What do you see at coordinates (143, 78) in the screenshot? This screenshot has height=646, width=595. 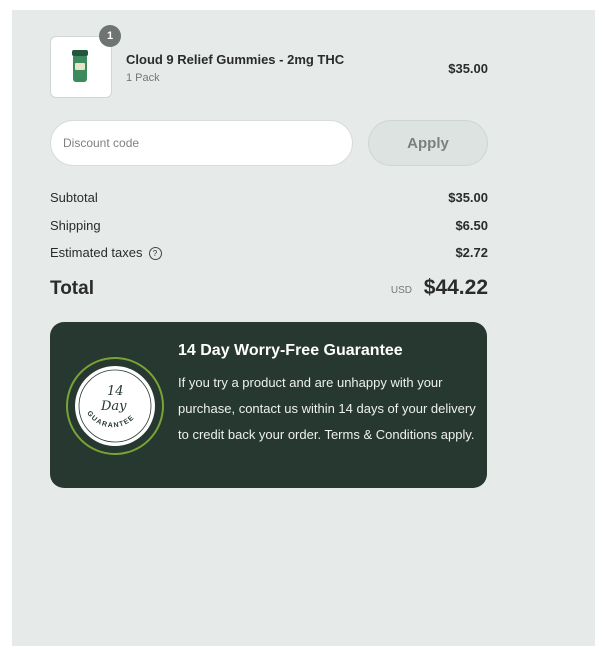 I see `product-variant: 1 Pack` at bounding box center [143, 78].